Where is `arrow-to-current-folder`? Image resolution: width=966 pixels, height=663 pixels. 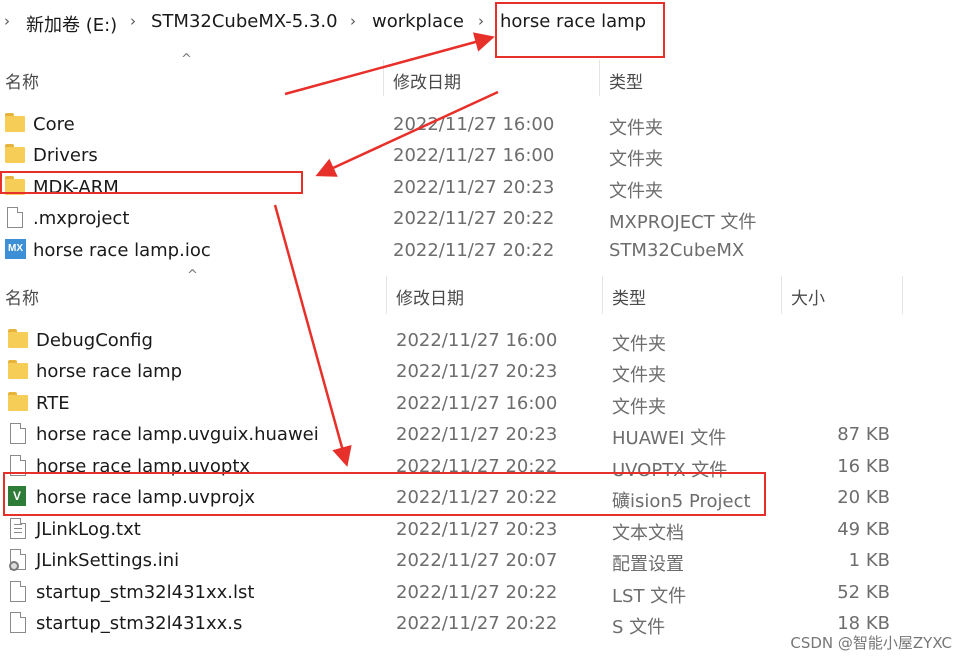
arrow-to-current-folder is located at coordinates (389, 64).